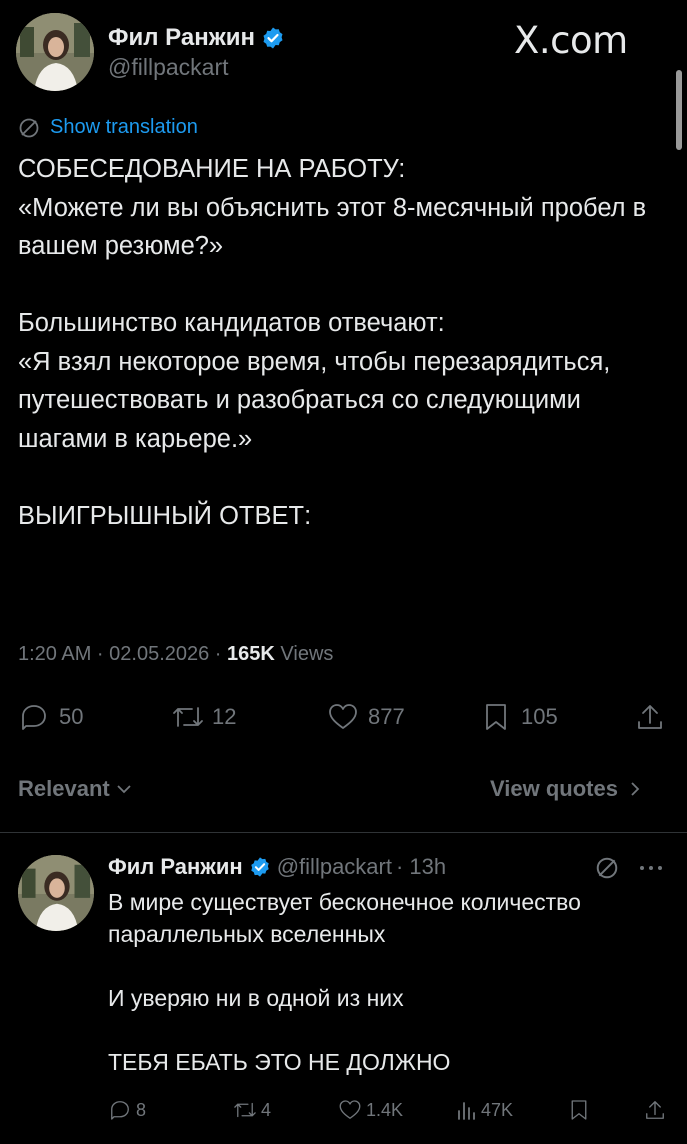 The image size is (687, 1144). I want to click on reply-share-button, so click(655, 1110).